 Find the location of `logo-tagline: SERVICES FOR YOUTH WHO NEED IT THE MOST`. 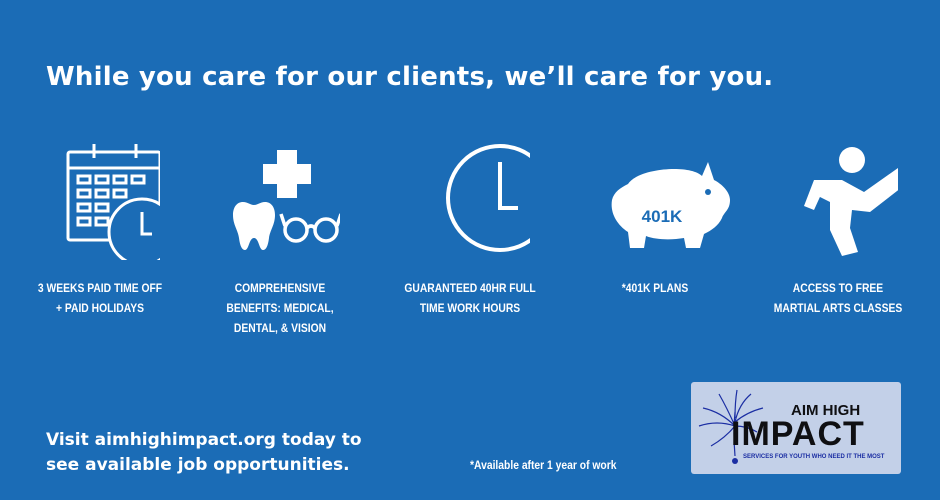

logo-tagline: SERVICES FOR YOUTH WHO NEED IT THE MOST is located at coordinates (814, 457).